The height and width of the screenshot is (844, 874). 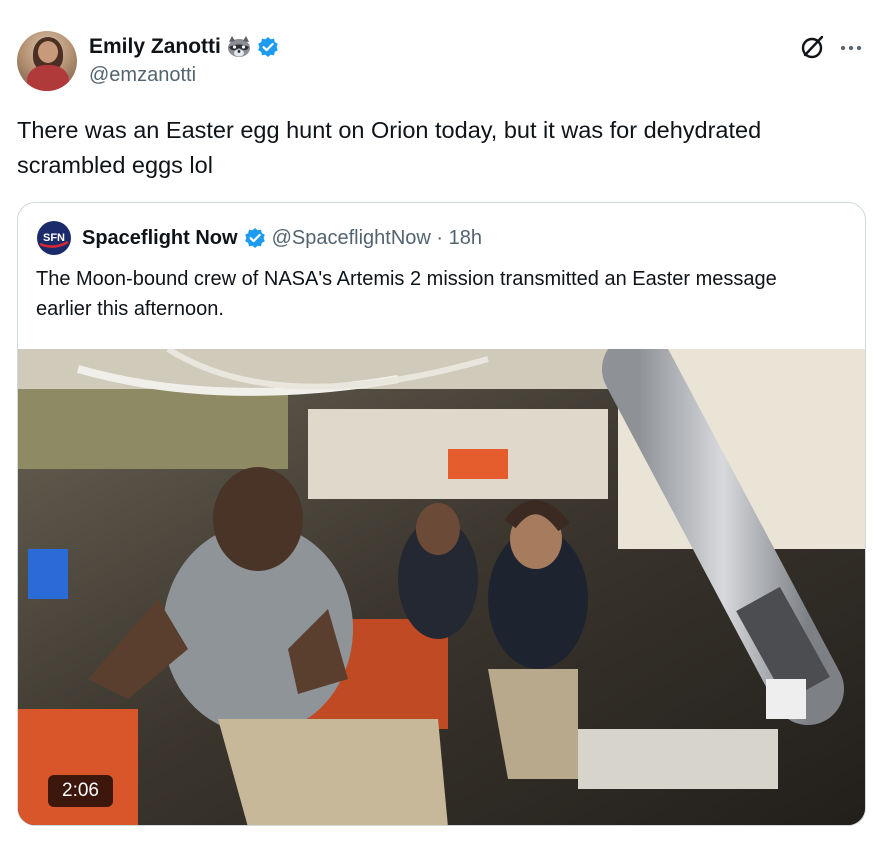 I want to click on spaceflight-now-logo: SFN, so click(x=54, y=238).